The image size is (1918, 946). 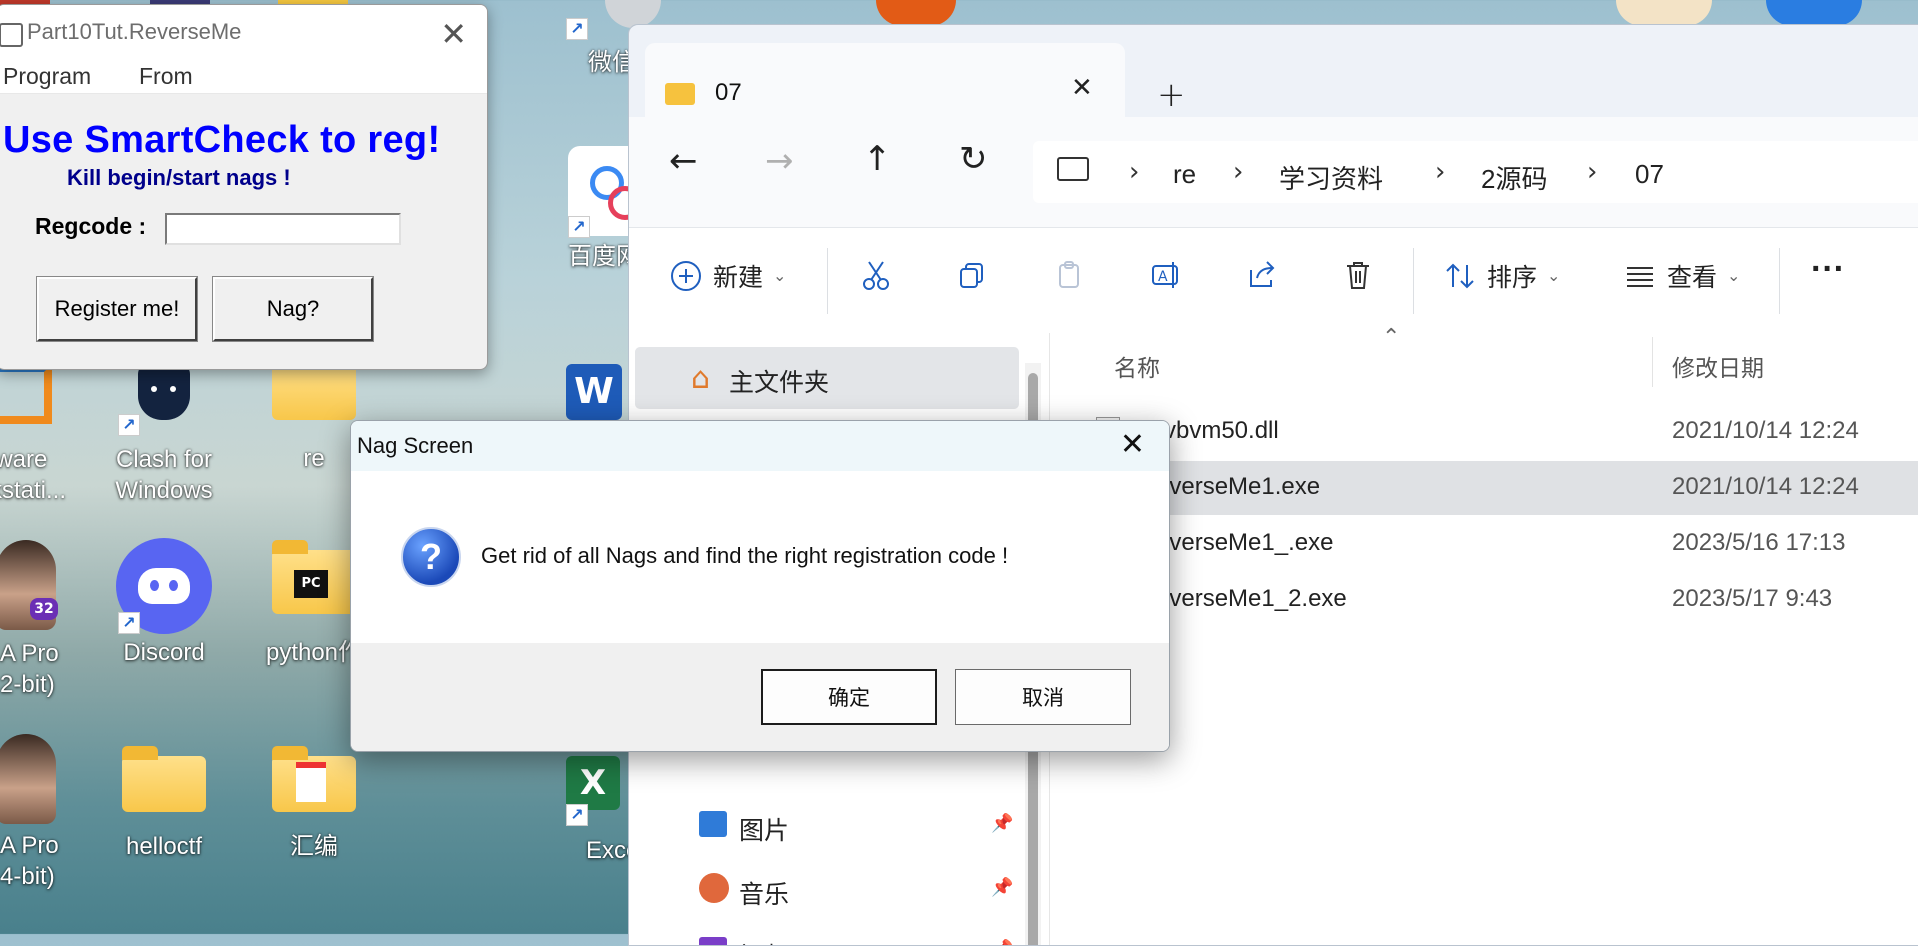 I want to click on nav-label: 视频, so click(x=764, y=941).